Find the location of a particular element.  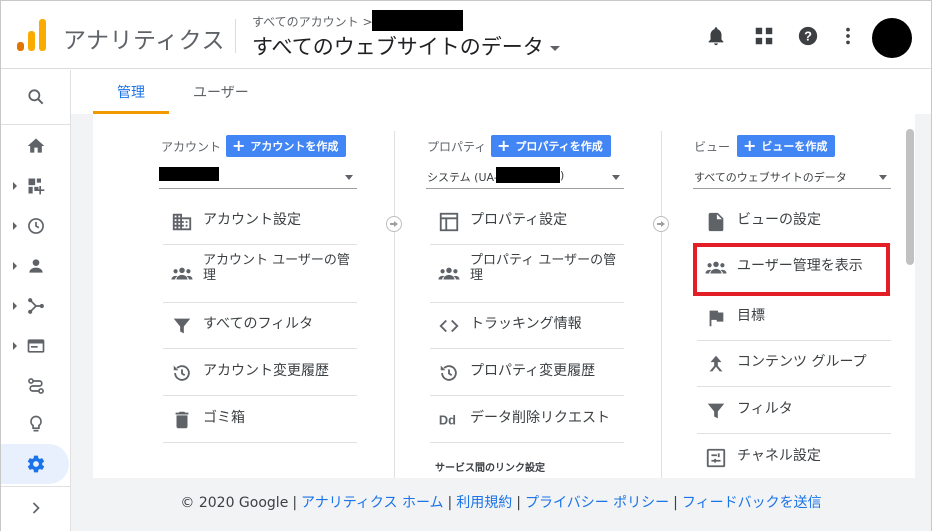

realtime-clock-icon is located at coordinates (36, 226).